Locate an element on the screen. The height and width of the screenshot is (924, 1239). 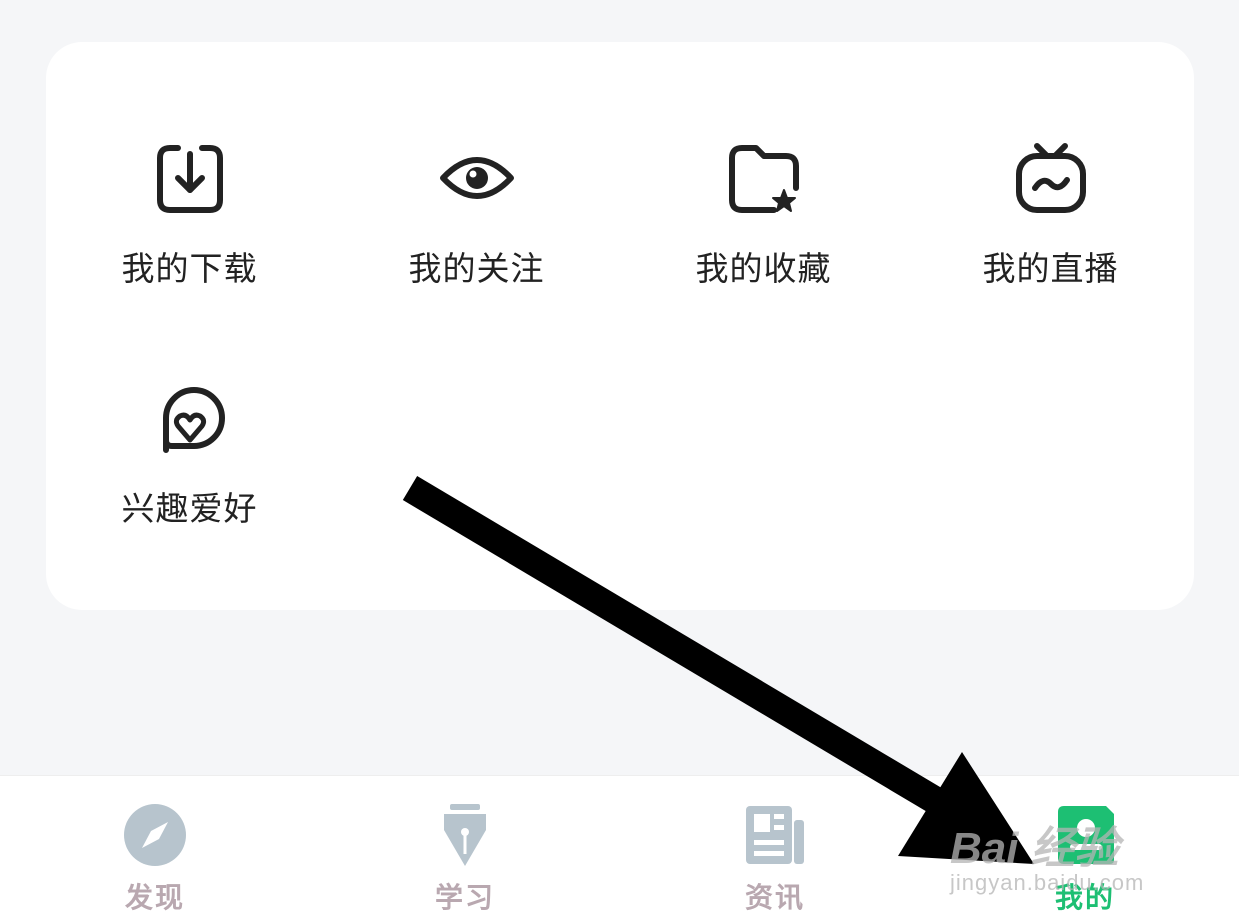
pen-nib-icon is located at coordinates (465, 835).